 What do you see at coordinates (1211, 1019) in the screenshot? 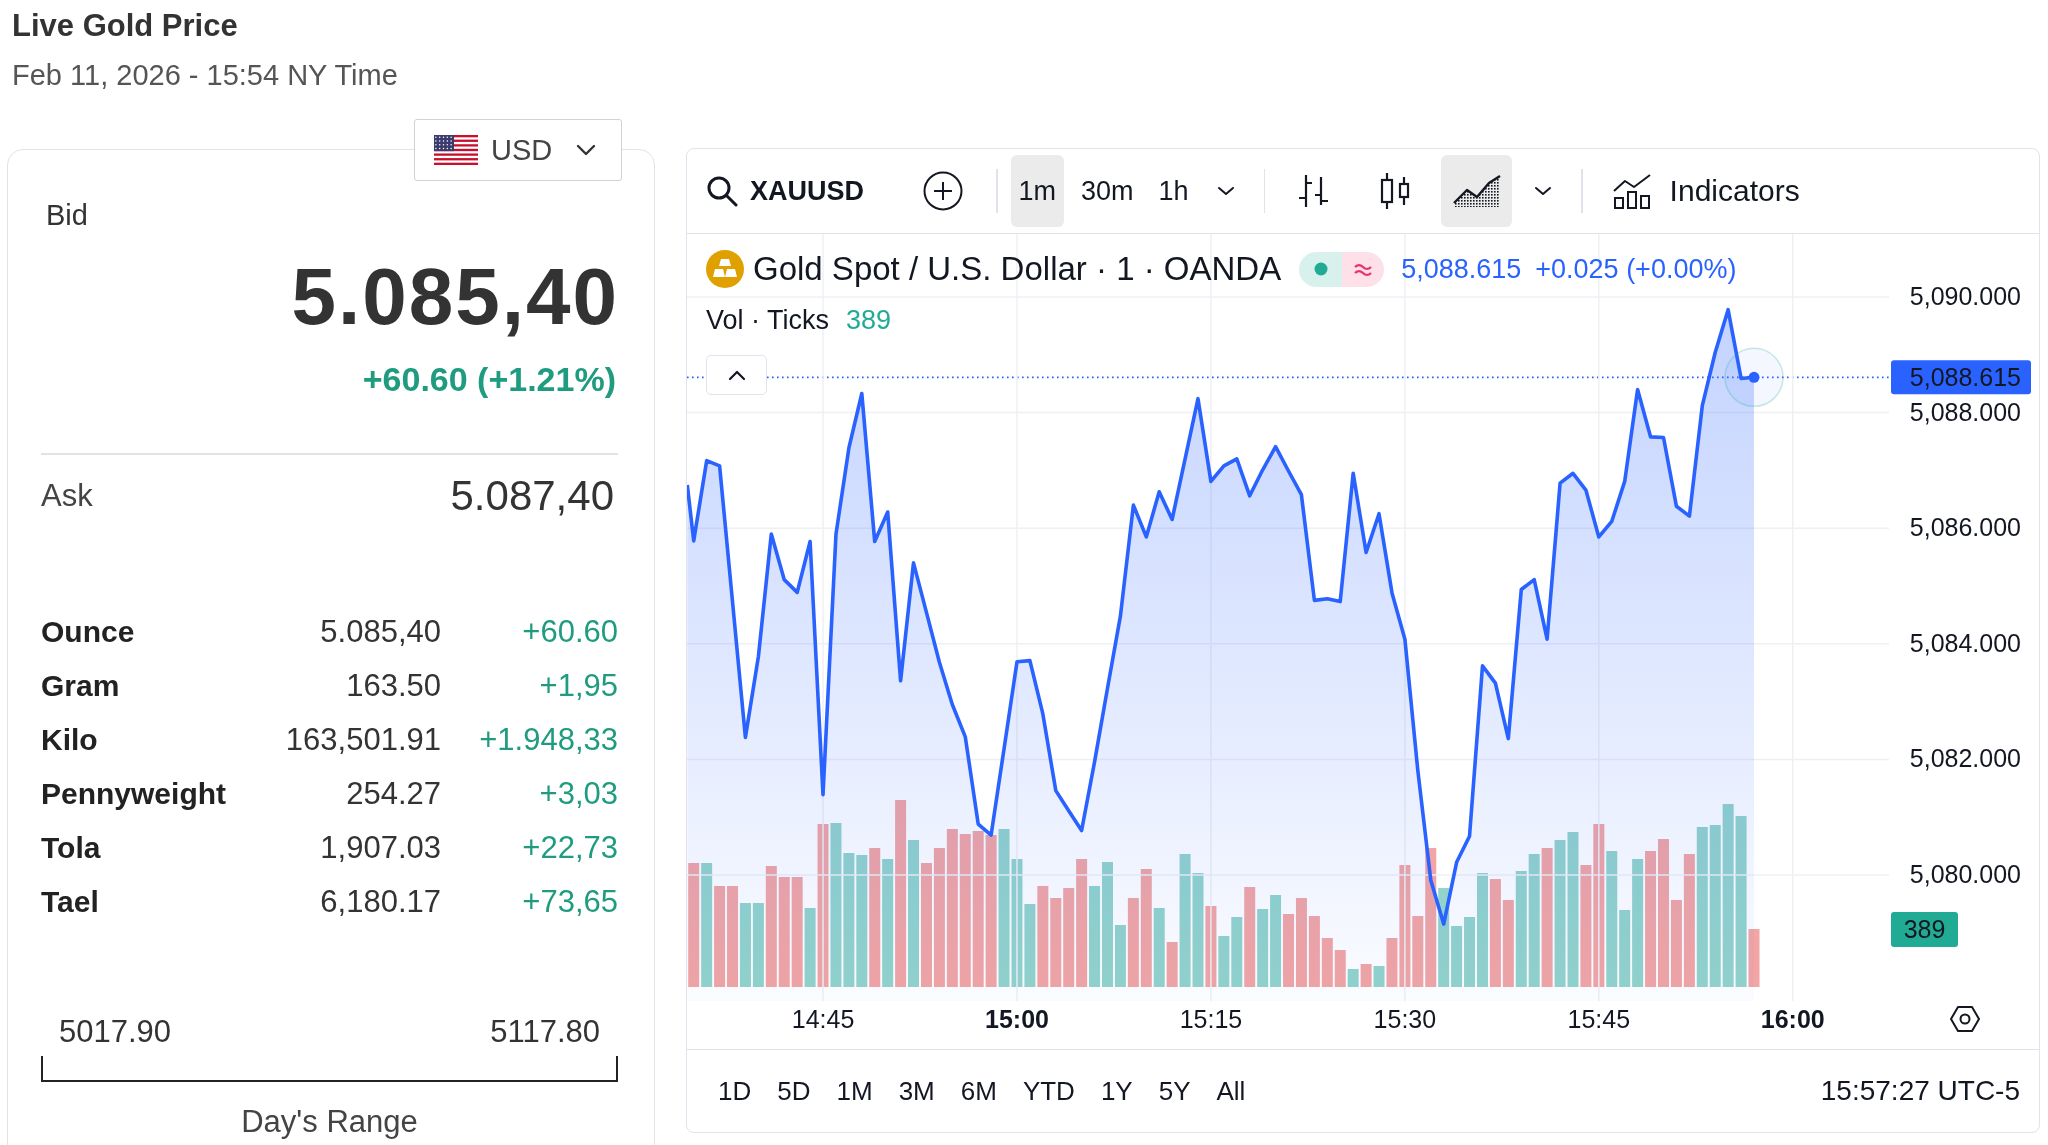
I see `time-axis-label: 15:15` at bounding box center [1211, 1019].